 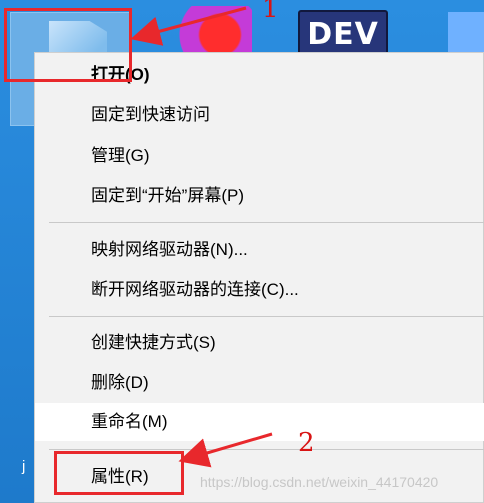 What do you see at coordinates (259, 383) in the screenshot?
I see `menu-item-delete: 删除(D)` at bounding box center [259, 383].